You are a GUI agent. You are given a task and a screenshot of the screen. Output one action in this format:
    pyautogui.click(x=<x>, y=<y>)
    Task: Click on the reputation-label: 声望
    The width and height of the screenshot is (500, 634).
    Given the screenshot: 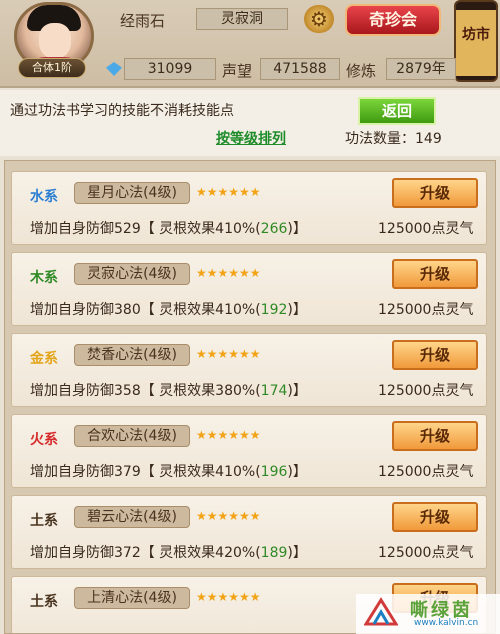 What is the action you would take?
    pyautogui.click(x=237, y=71)
    